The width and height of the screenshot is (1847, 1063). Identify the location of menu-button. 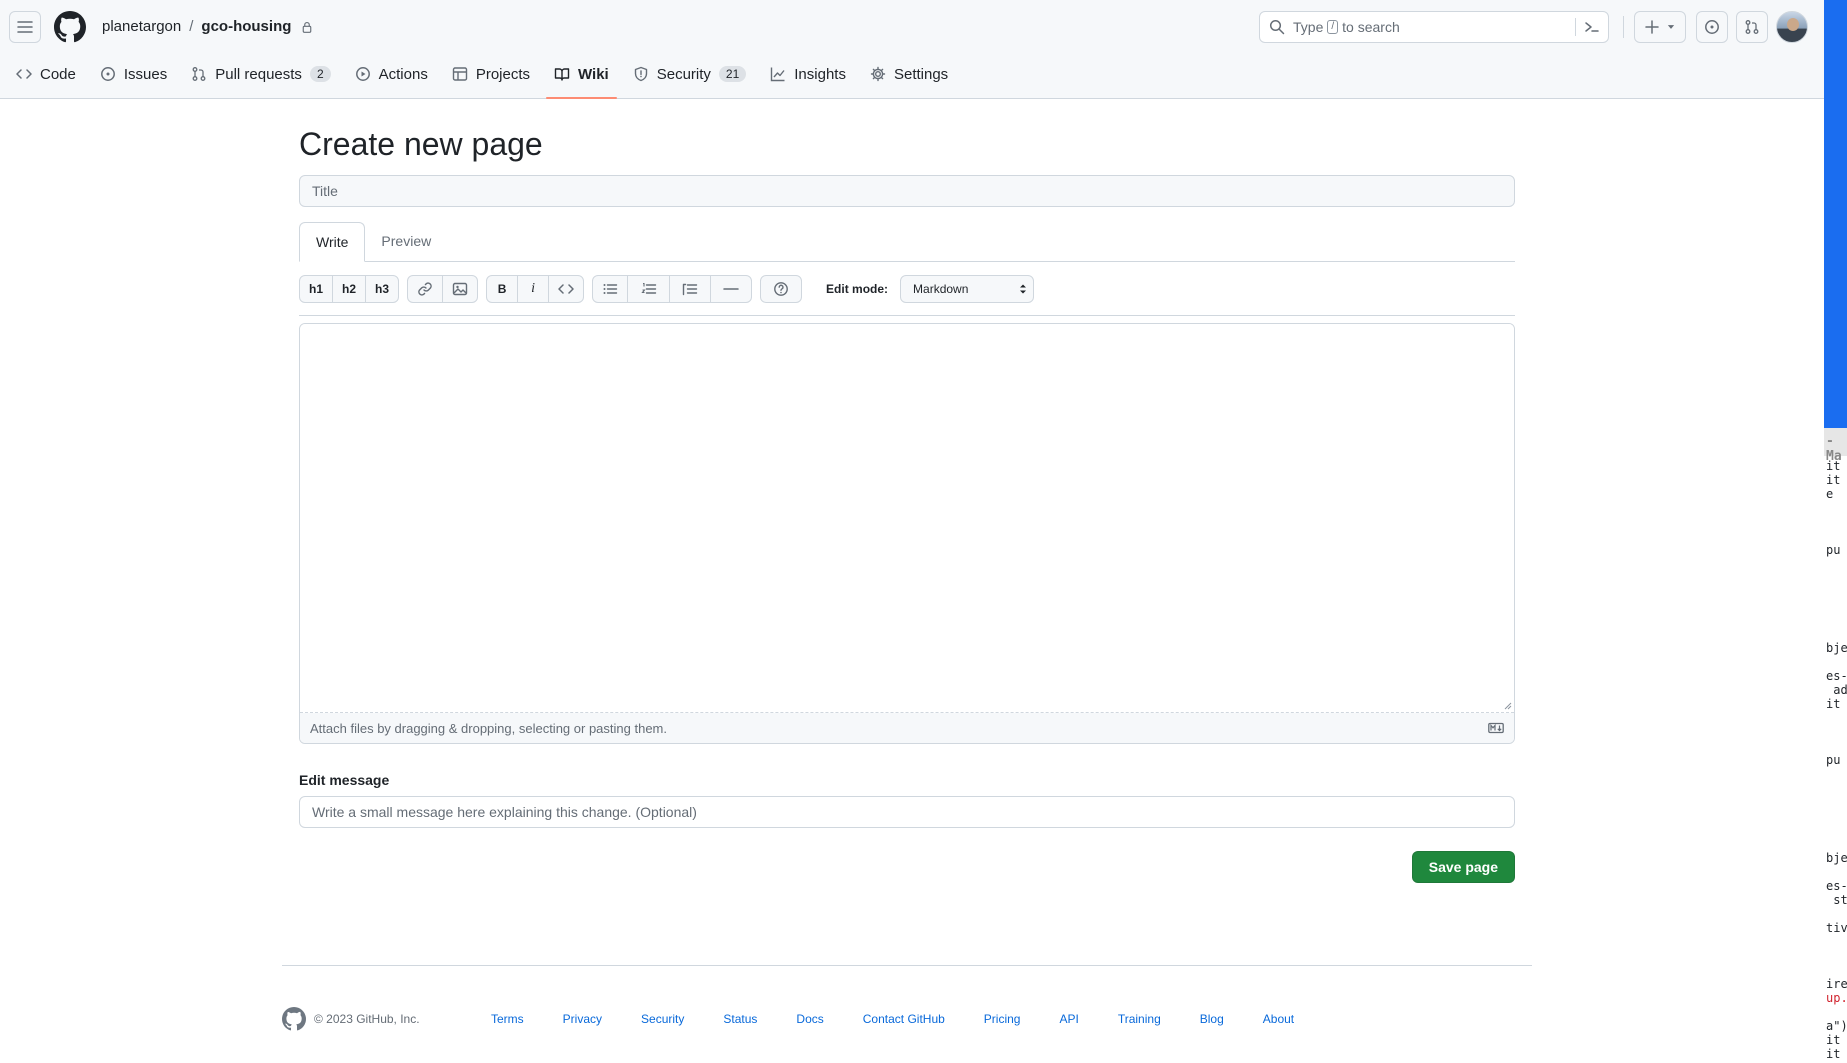
(25, 27).